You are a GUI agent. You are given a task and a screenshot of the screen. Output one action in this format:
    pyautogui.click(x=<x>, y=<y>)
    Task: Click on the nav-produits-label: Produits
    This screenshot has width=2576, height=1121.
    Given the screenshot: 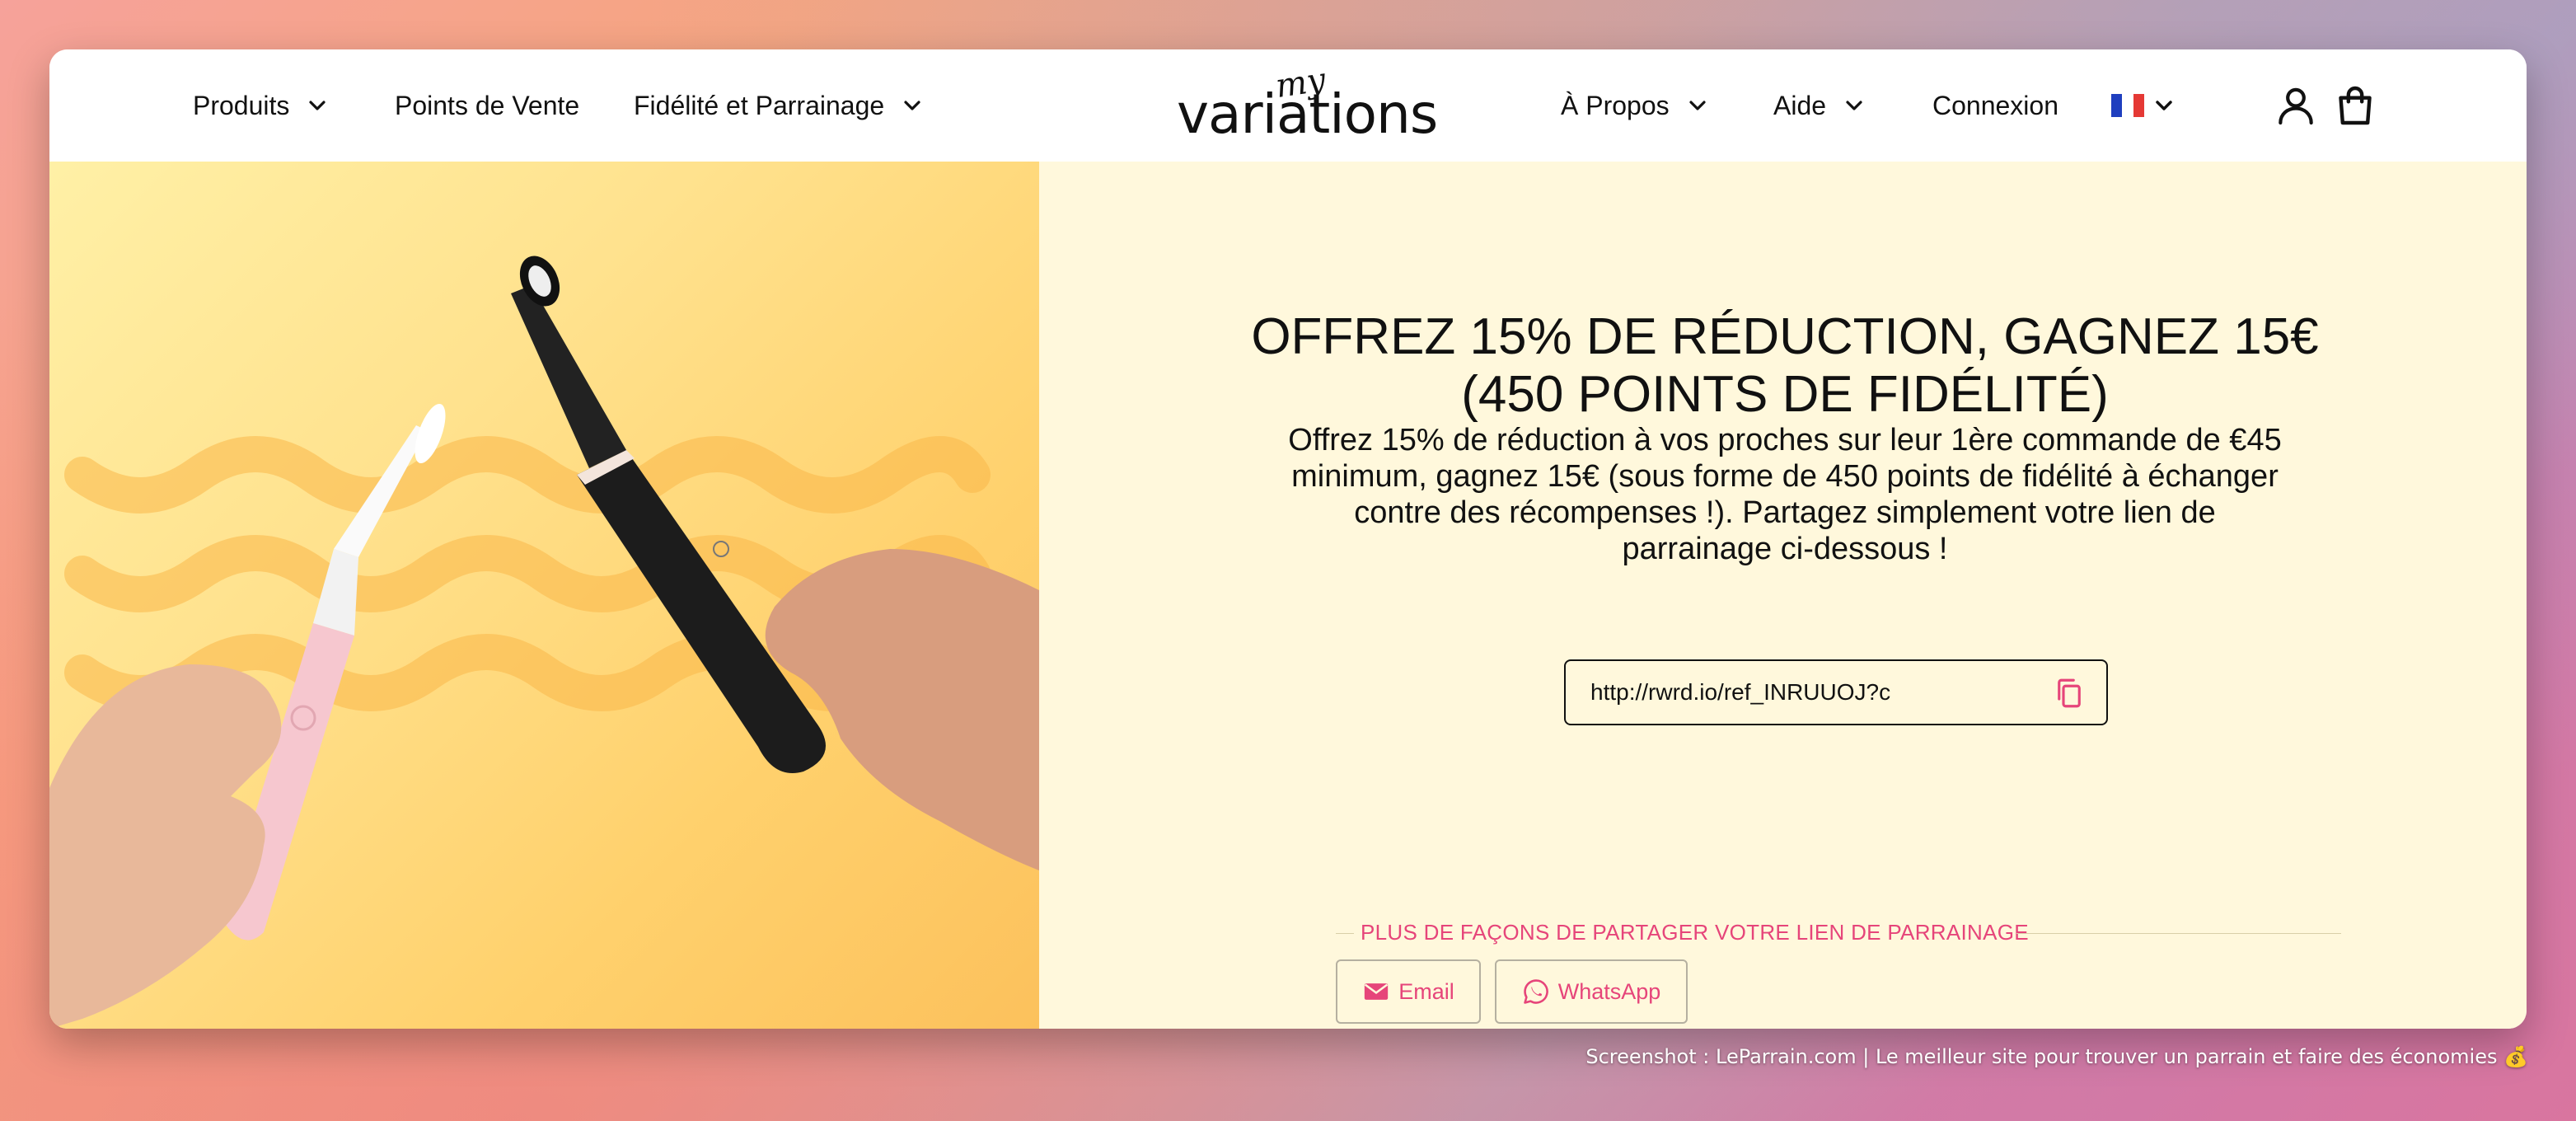 What is the action you would take?
    pyautogui.click(x=241, y=105)
    